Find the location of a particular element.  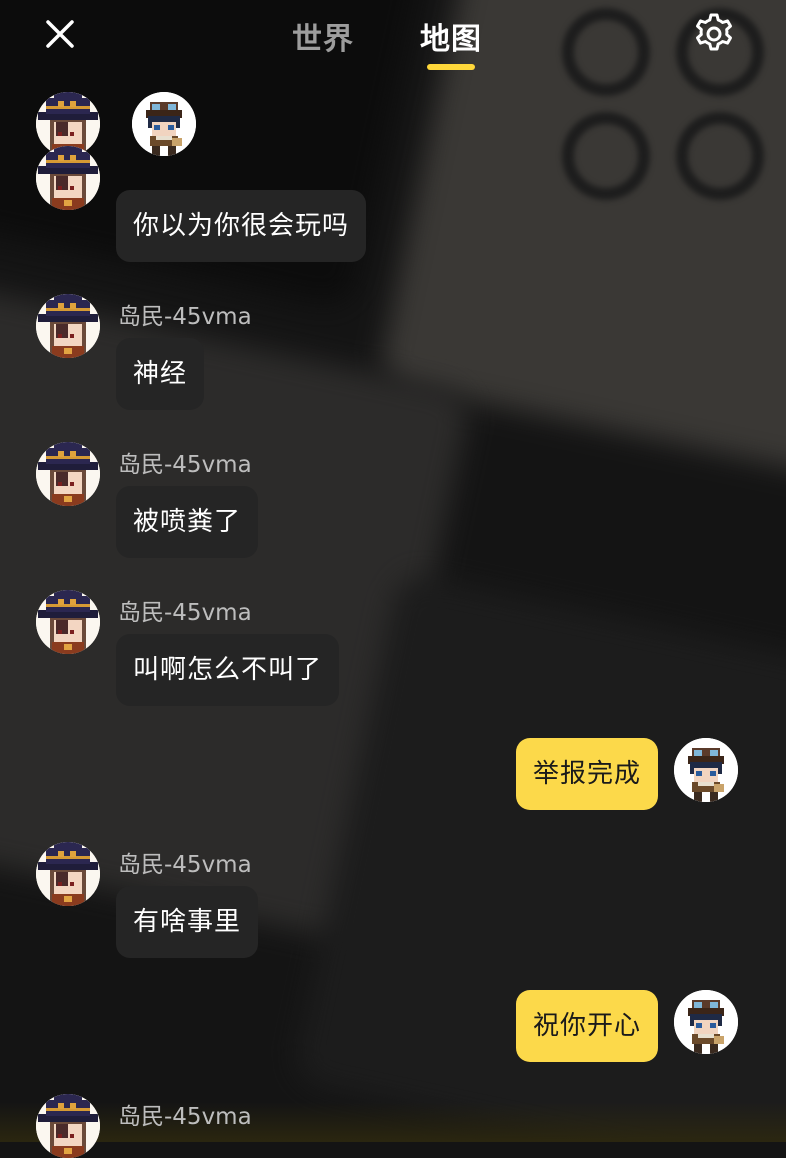

message-bubble: 你以为你很会玩吗 is located at coordinates (241, 226).